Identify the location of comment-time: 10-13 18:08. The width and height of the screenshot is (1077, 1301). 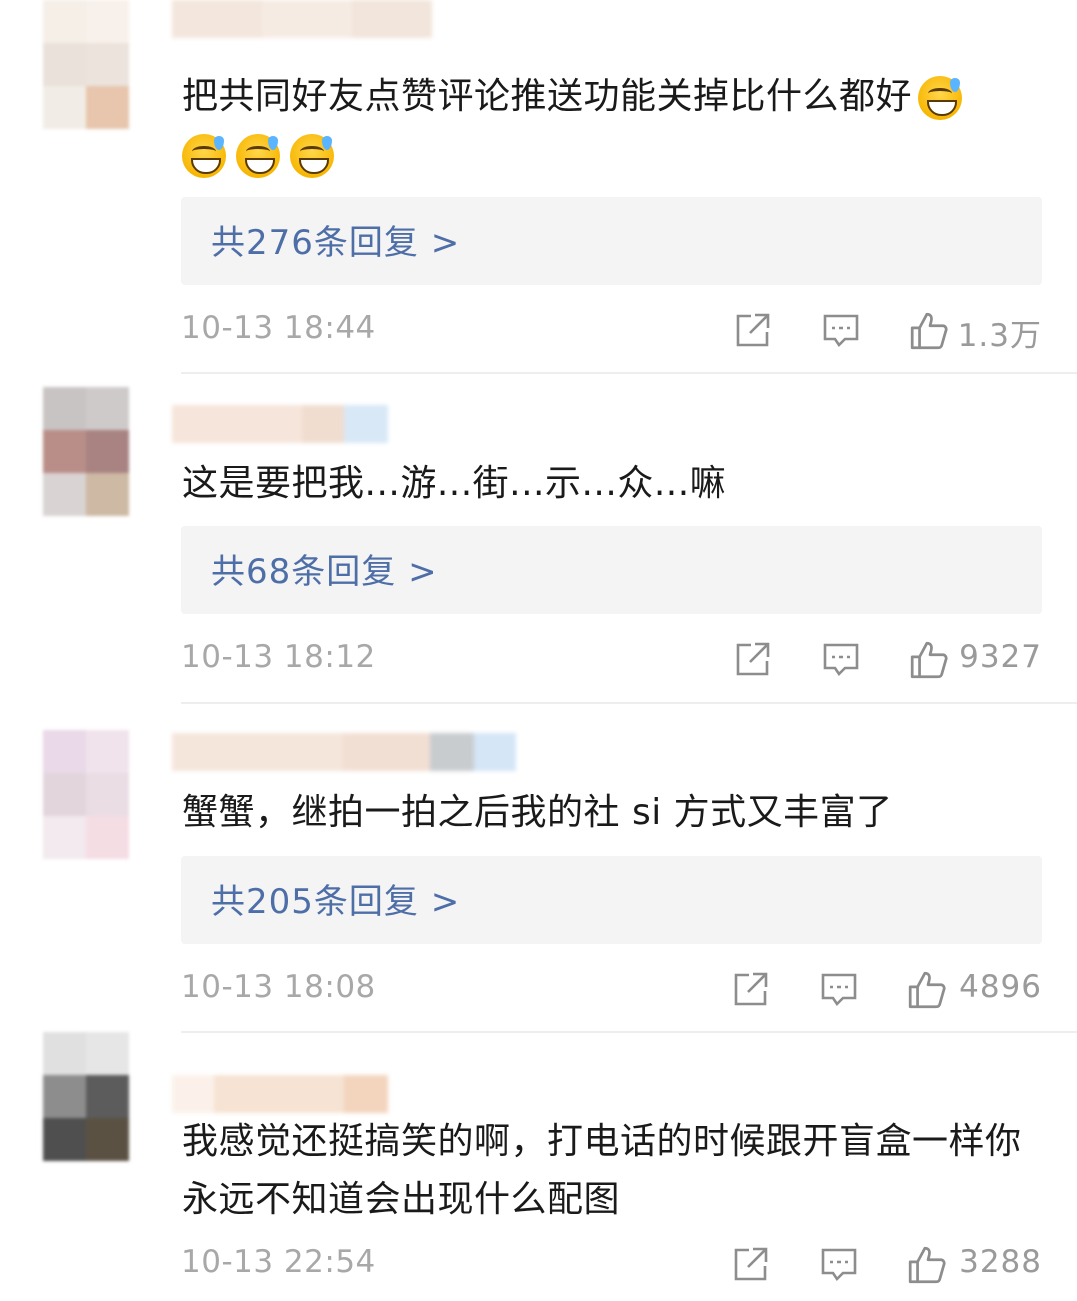
(278, 987).